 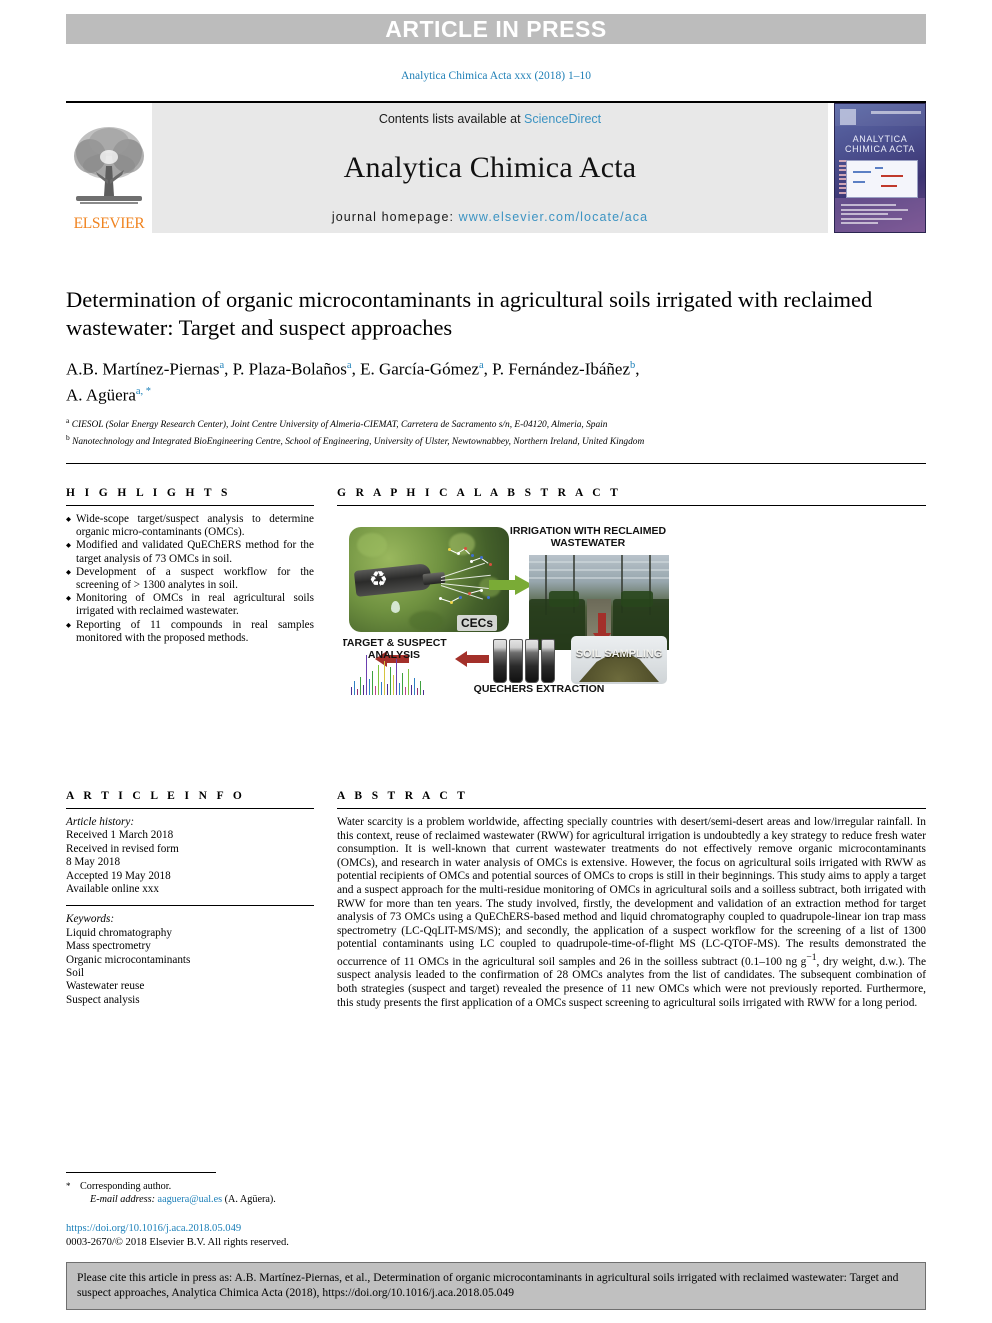 I want to click on bottle-icon, so click(x=393, y=580).